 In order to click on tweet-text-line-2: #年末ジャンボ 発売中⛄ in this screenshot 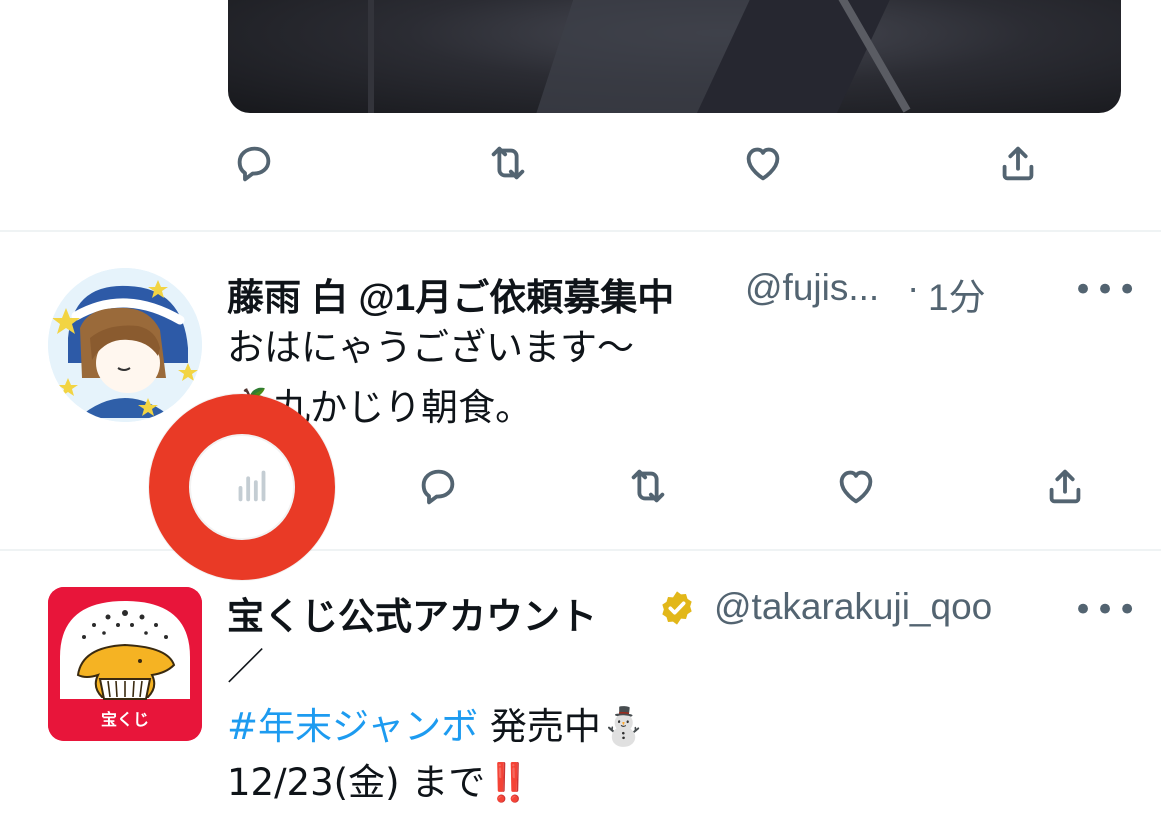, I will do `click(437, 726)`.